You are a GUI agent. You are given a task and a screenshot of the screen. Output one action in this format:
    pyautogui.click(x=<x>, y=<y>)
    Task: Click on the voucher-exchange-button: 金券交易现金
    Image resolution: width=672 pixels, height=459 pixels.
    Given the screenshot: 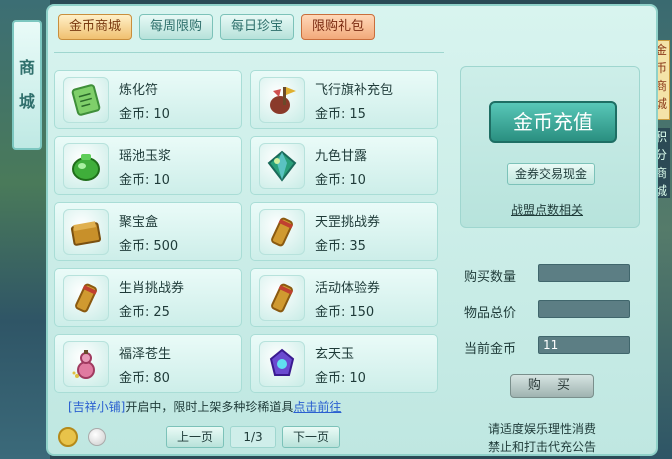 What is the action you would take?
    pyautogui.click(x=551, y=174)
    